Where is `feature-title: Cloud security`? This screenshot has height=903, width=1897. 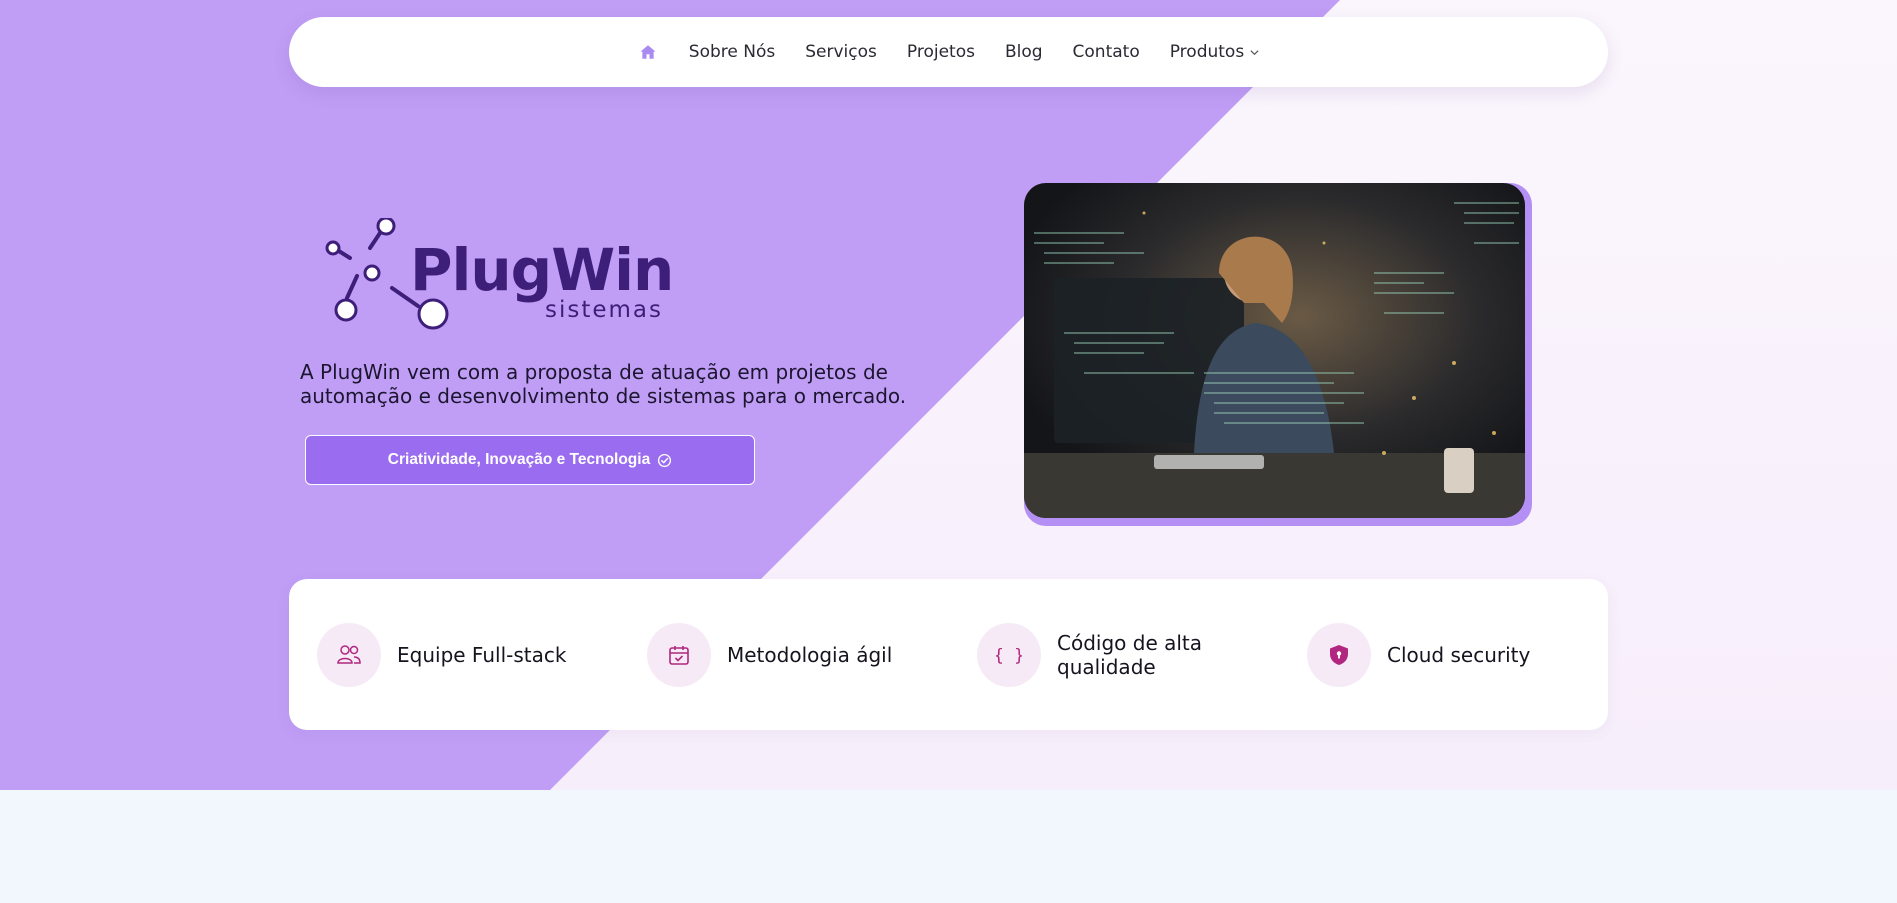 feature-title: Cloud security is located at coordinates (1459, 654).